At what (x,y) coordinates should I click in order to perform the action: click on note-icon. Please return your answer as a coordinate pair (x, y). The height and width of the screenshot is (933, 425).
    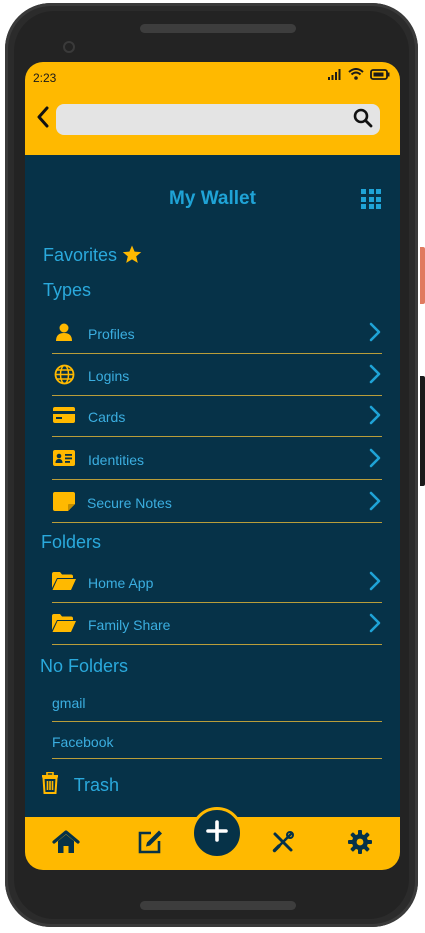
    Looking at the image, I should click on (64, 501).